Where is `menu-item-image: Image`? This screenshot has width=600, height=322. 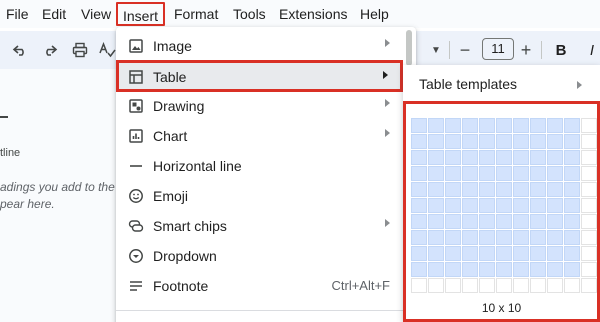
menu-item-image: Image is located at coordinates (266, 46).